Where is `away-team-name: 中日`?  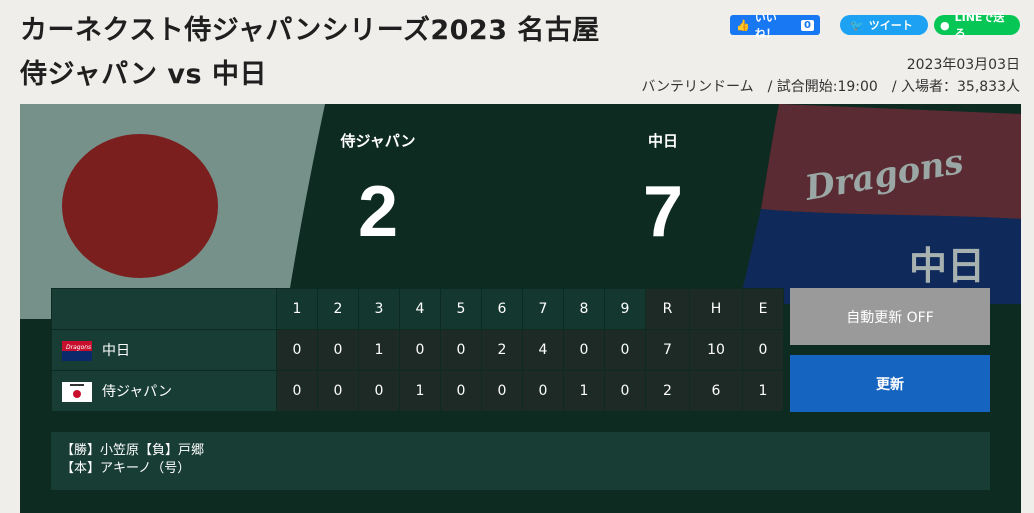 away-team-name: 中日 is located at coordinates (662, 141).